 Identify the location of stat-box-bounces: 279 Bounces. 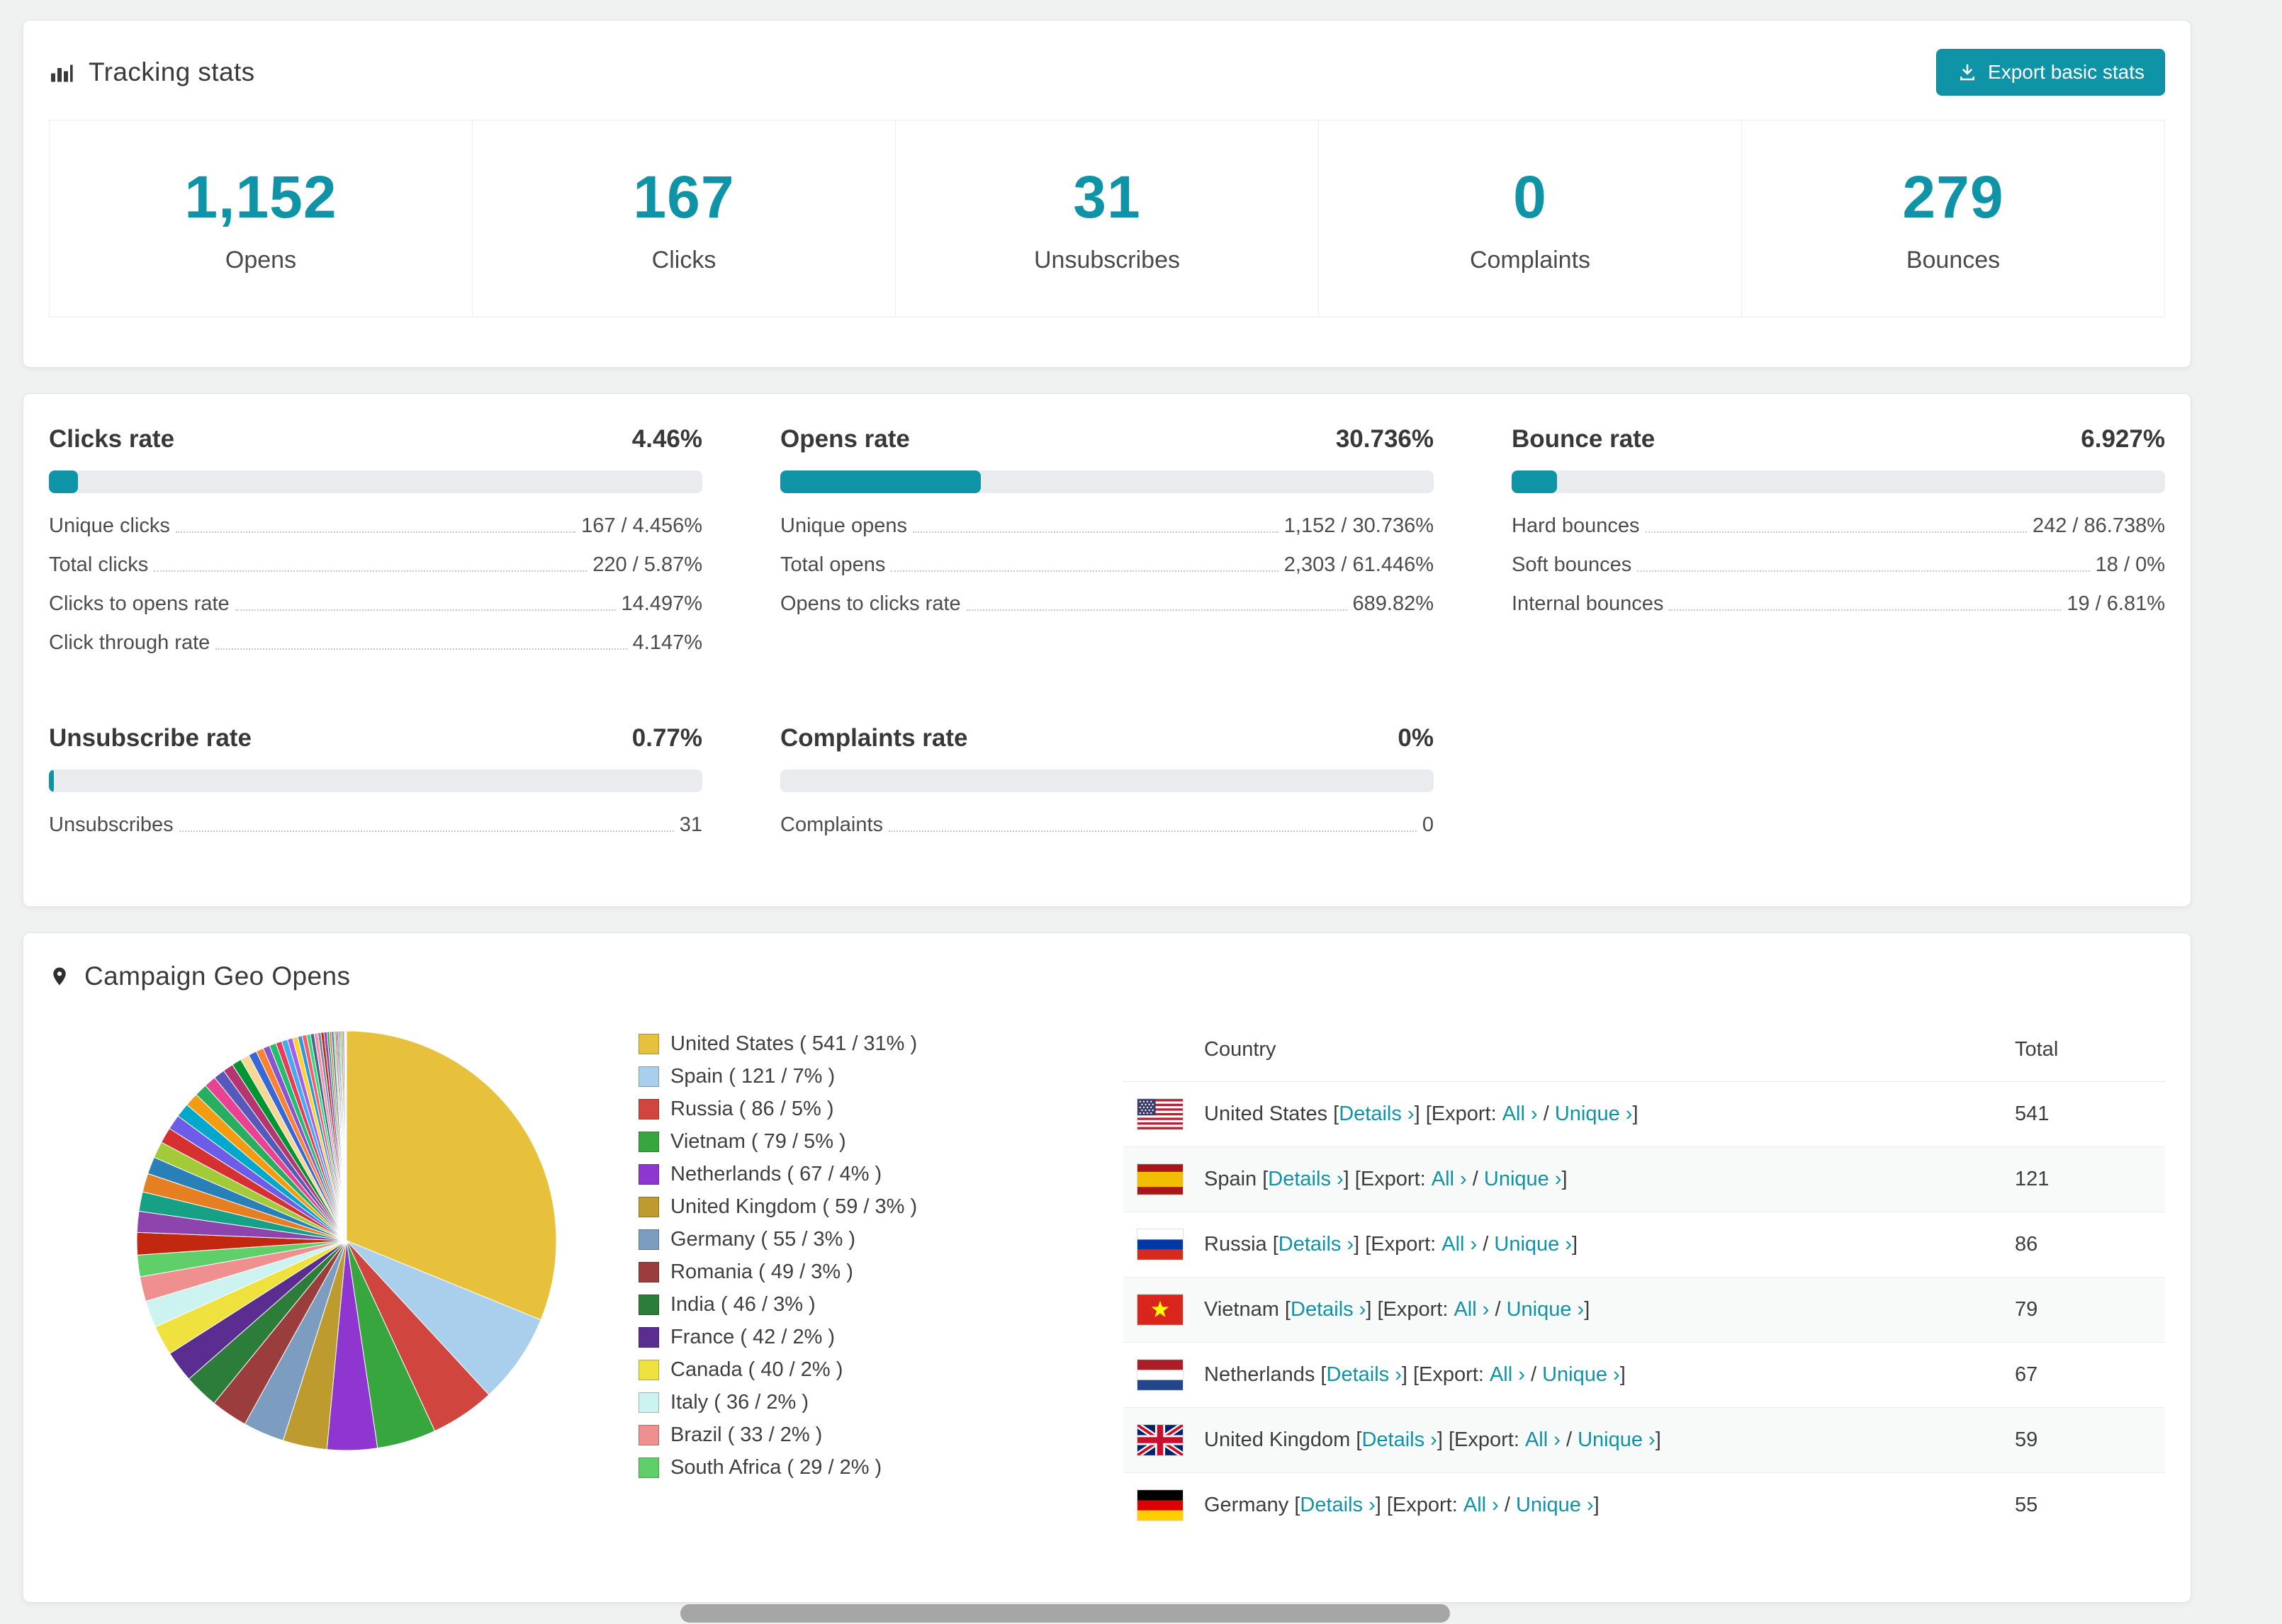
(1954, 219).